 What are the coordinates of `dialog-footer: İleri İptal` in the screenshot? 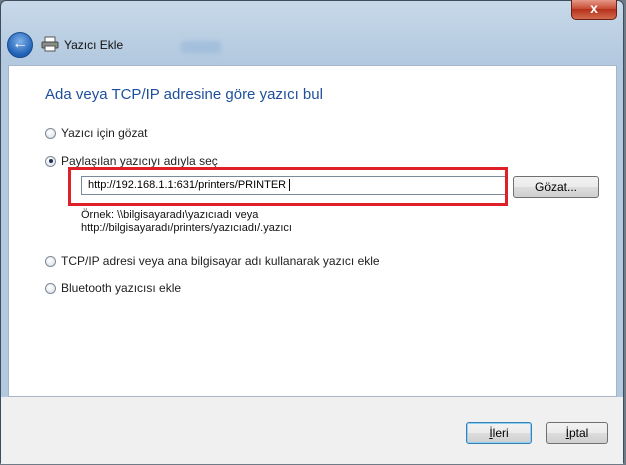 It's located at (312, 430).